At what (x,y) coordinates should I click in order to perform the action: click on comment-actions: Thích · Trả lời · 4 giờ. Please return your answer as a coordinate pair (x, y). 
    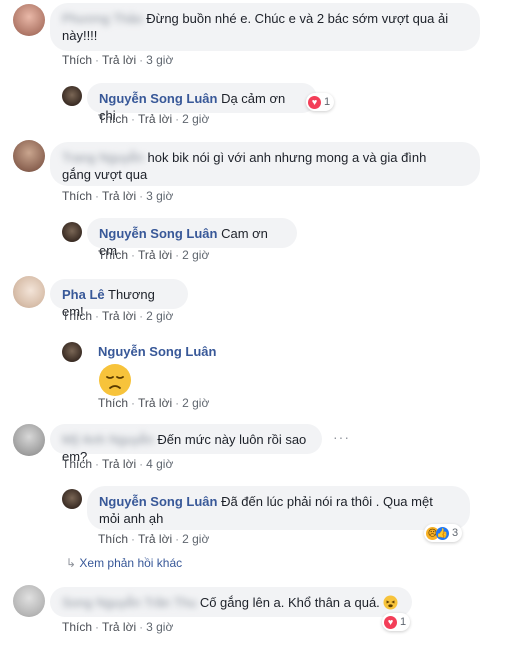
    Looking at the image, I should click on (118, 464).